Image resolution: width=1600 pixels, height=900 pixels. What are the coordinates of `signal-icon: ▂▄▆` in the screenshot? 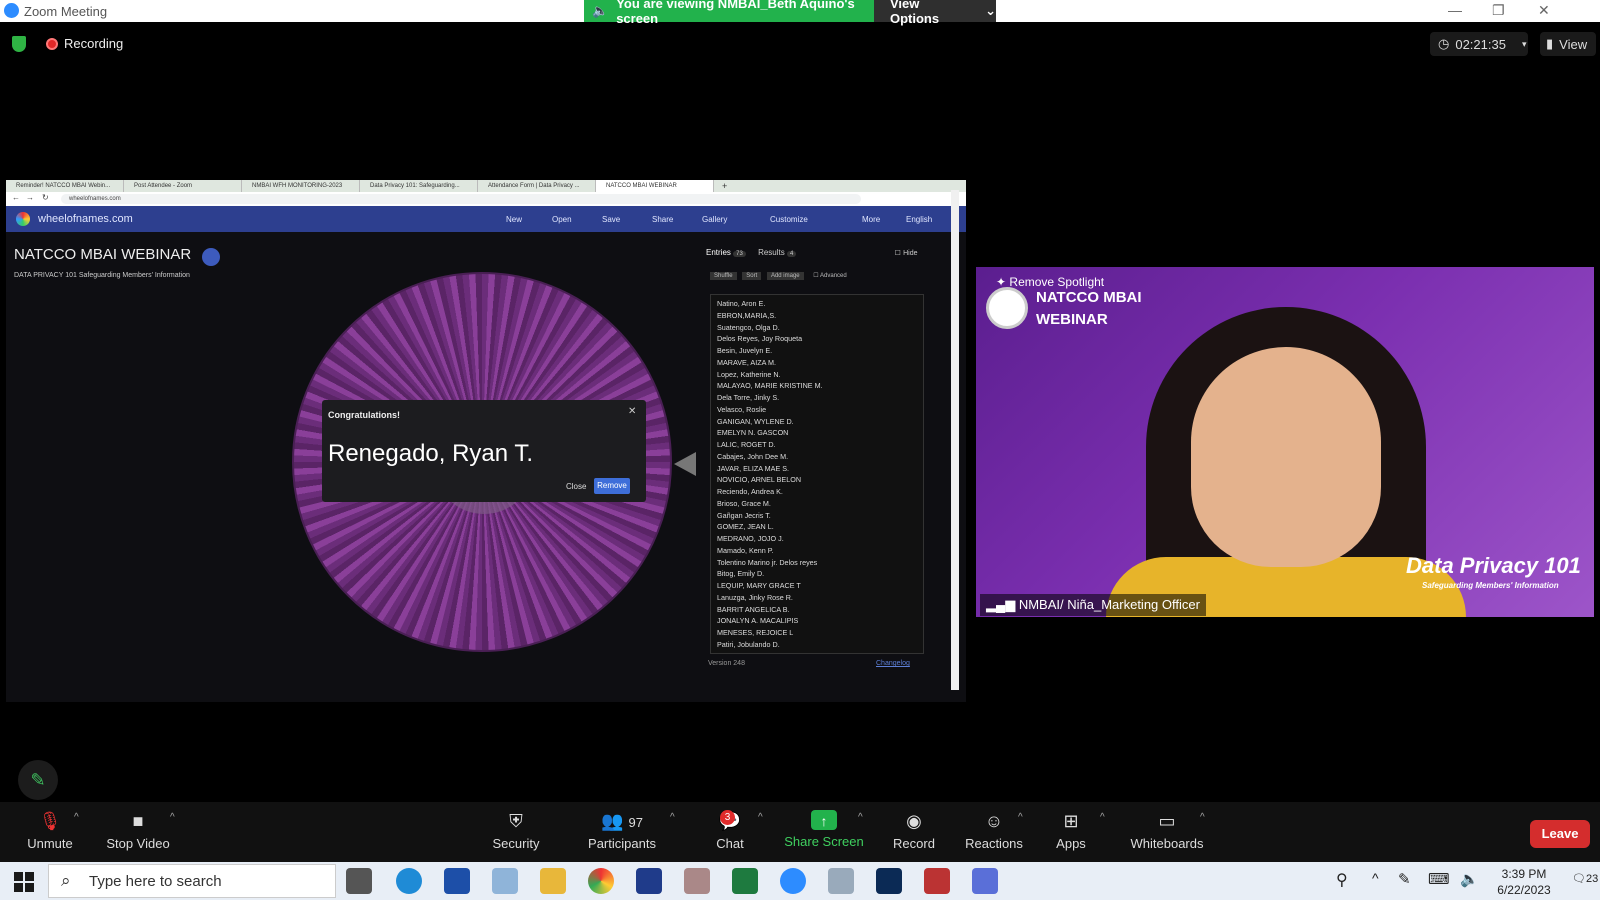 It's located at (1001, 604).